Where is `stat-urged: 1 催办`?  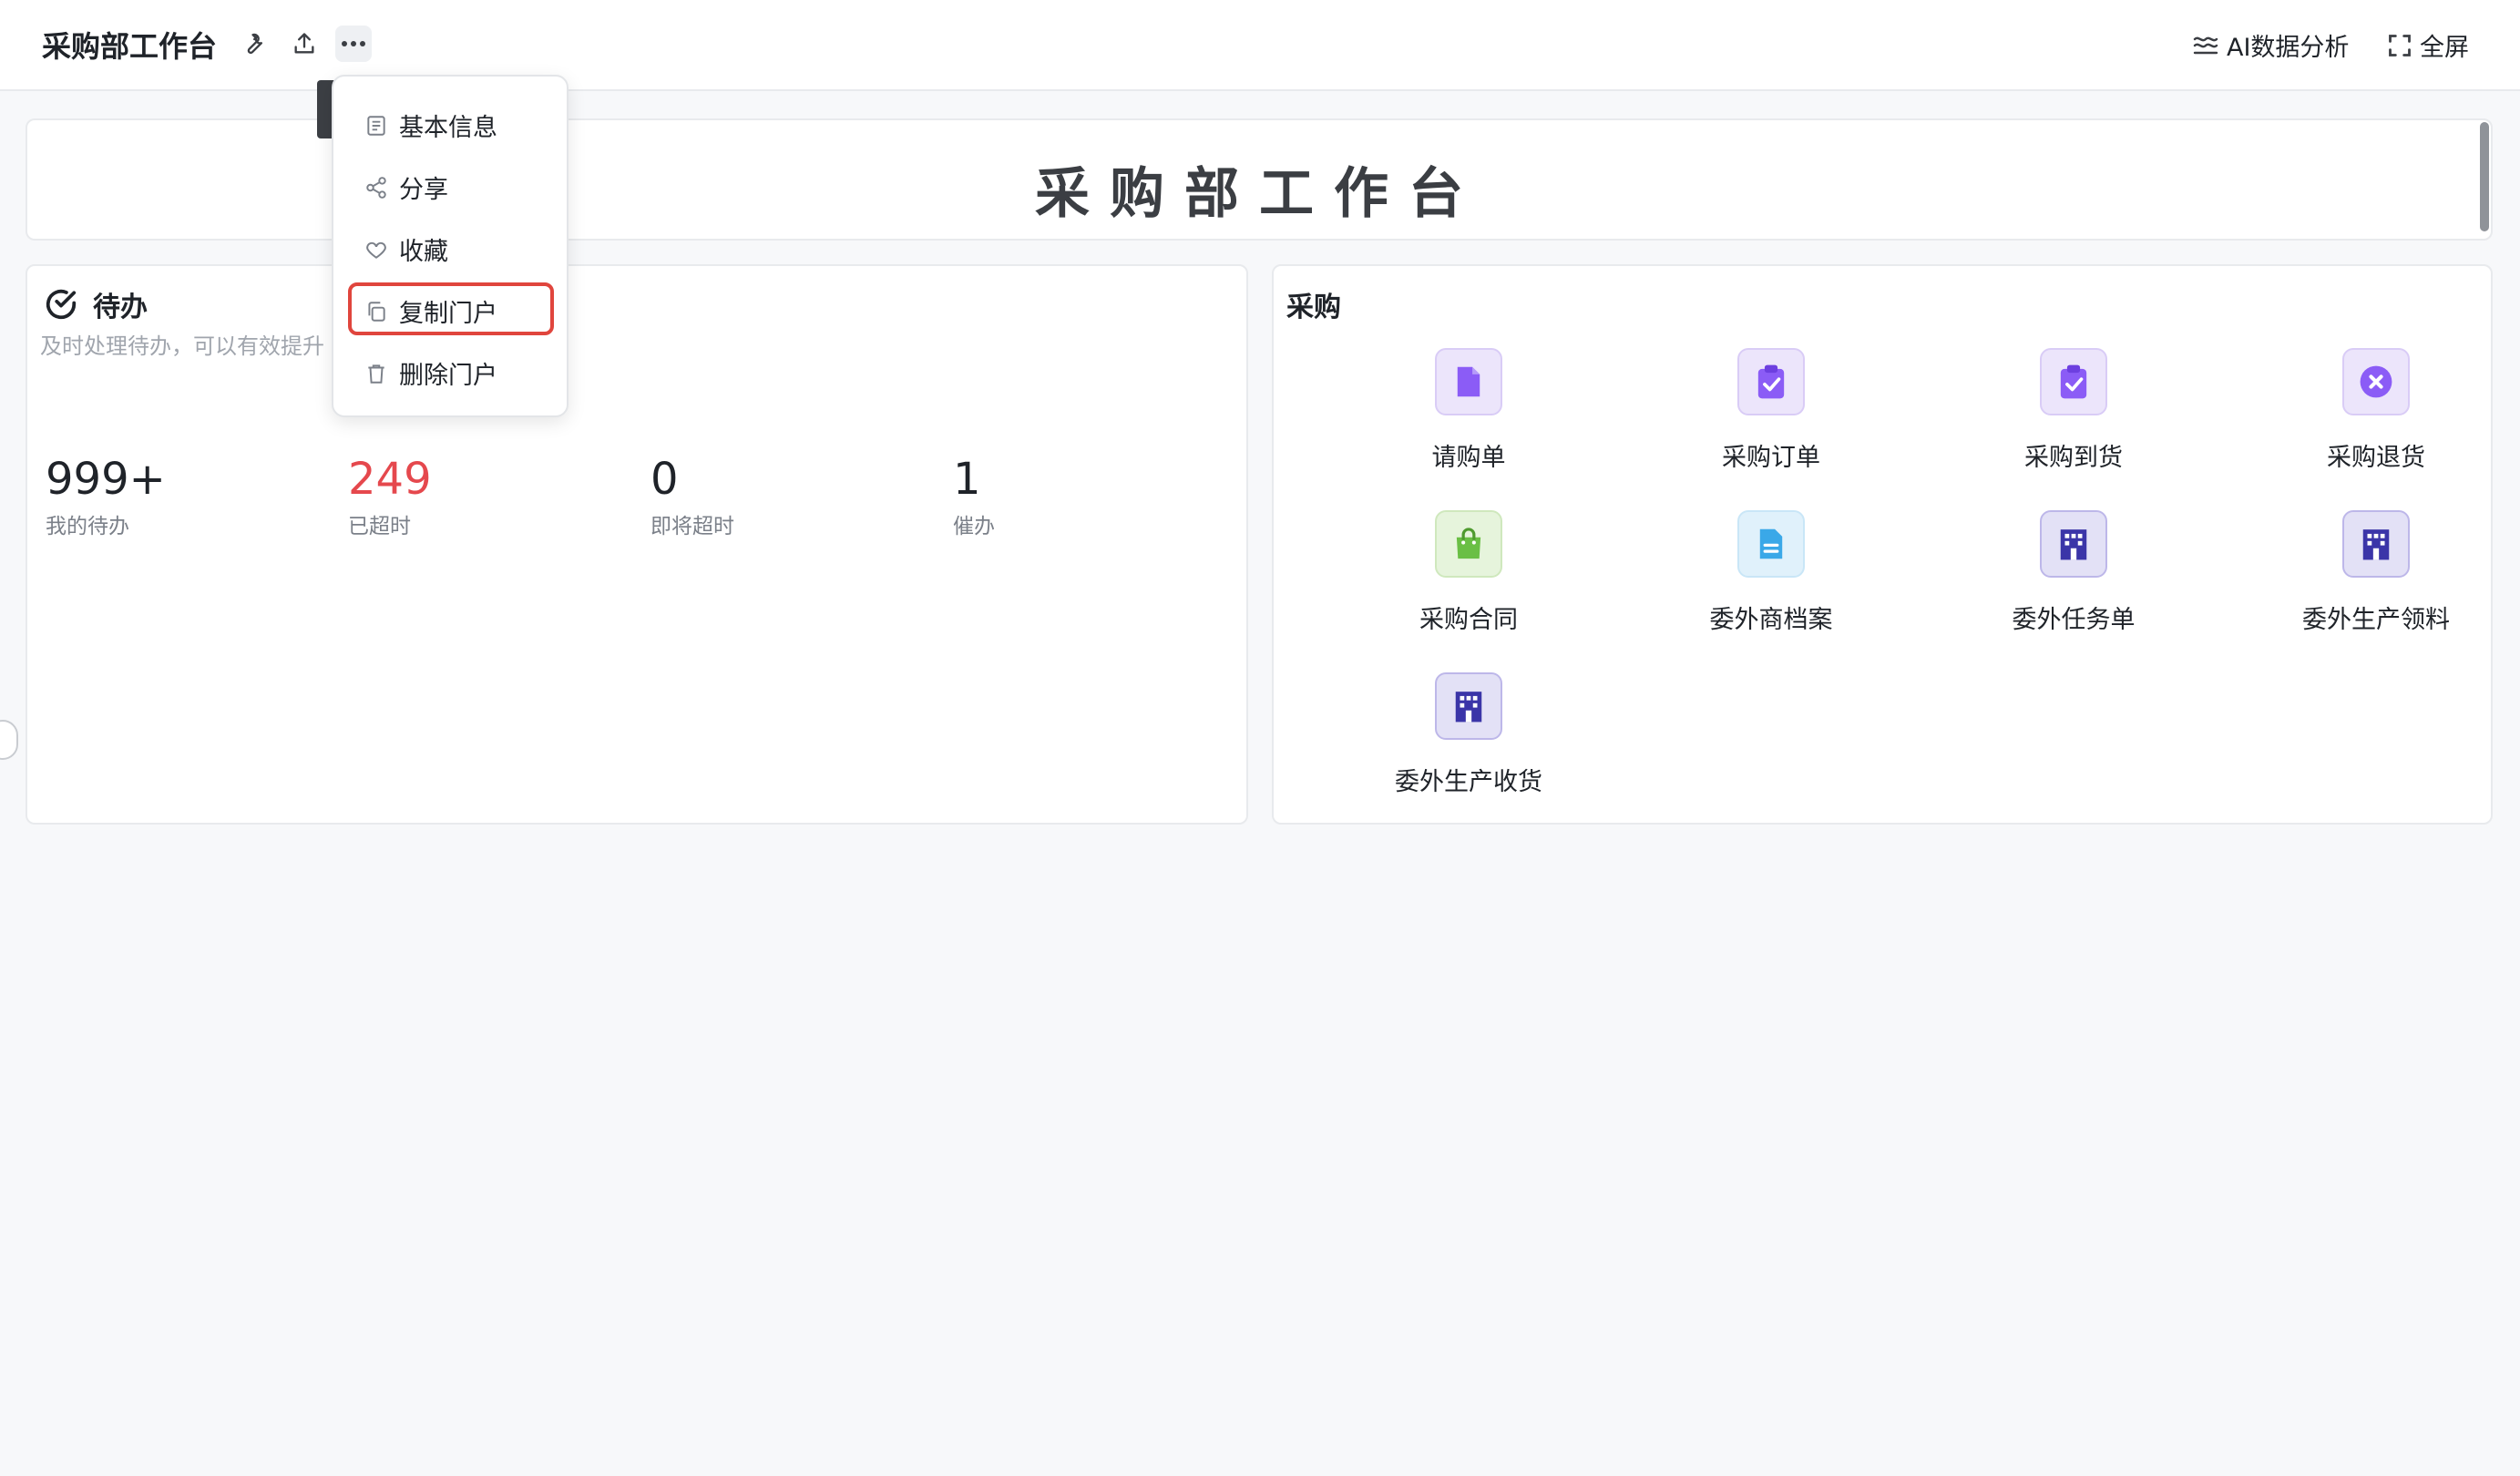 stat-urged: 1 催办 is located at coordinates (974, 497).